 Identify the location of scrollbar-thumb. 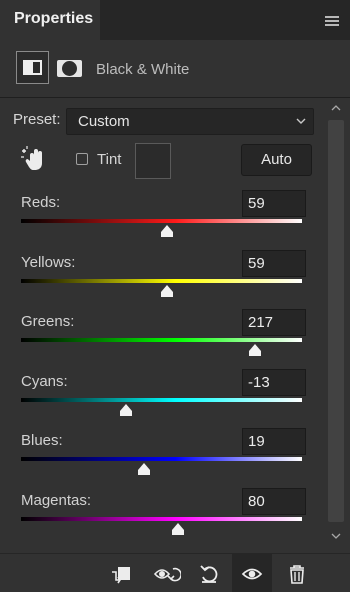
(336, 321).